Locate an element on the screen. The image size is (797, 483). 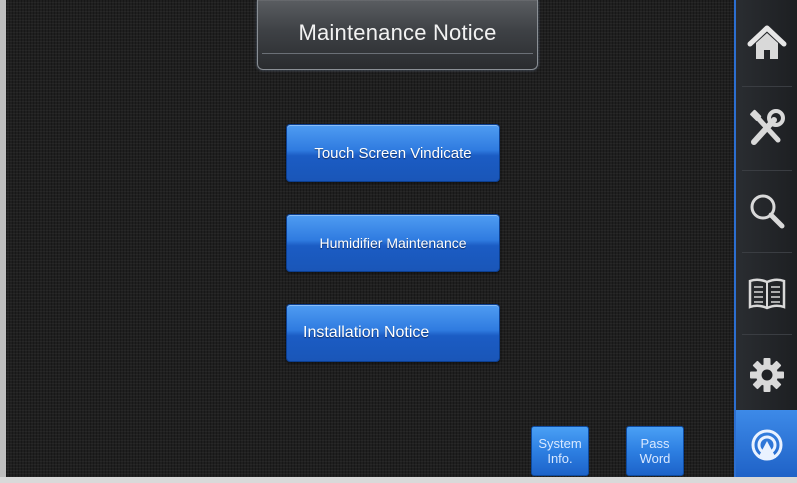
maintenance-icon is located at coordinates (767, 444).